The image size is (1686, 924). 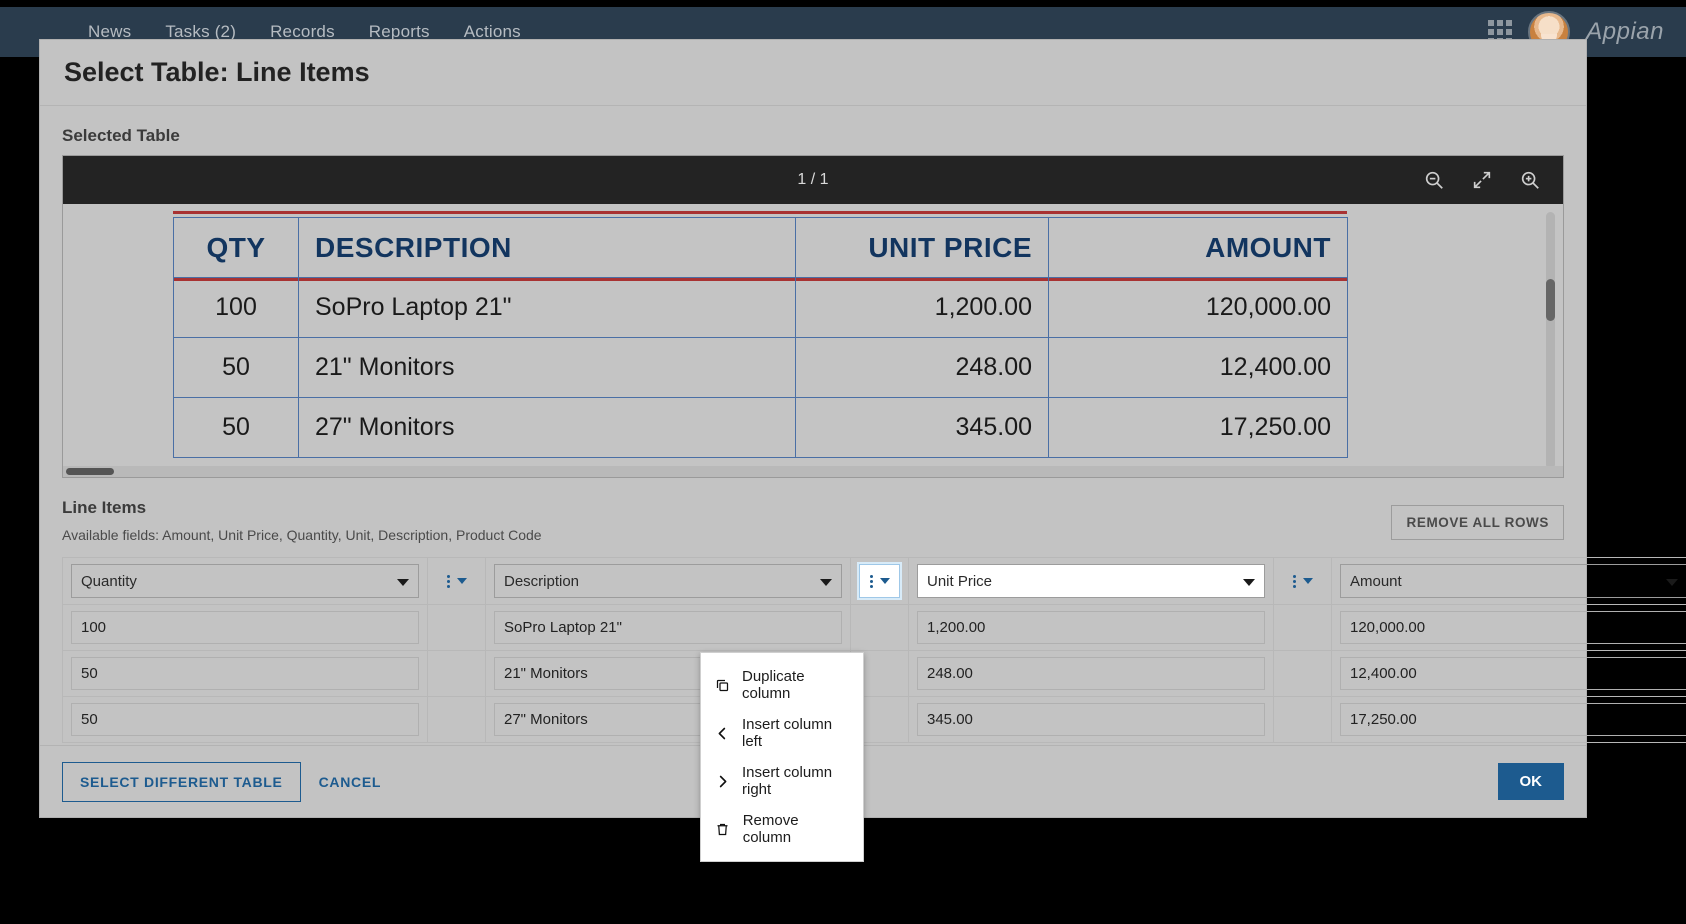 What do you see at coordinates (245, 581) in the screenshot?
I see `field-select-quantity: Quantity` at bounding box center [245, 581].